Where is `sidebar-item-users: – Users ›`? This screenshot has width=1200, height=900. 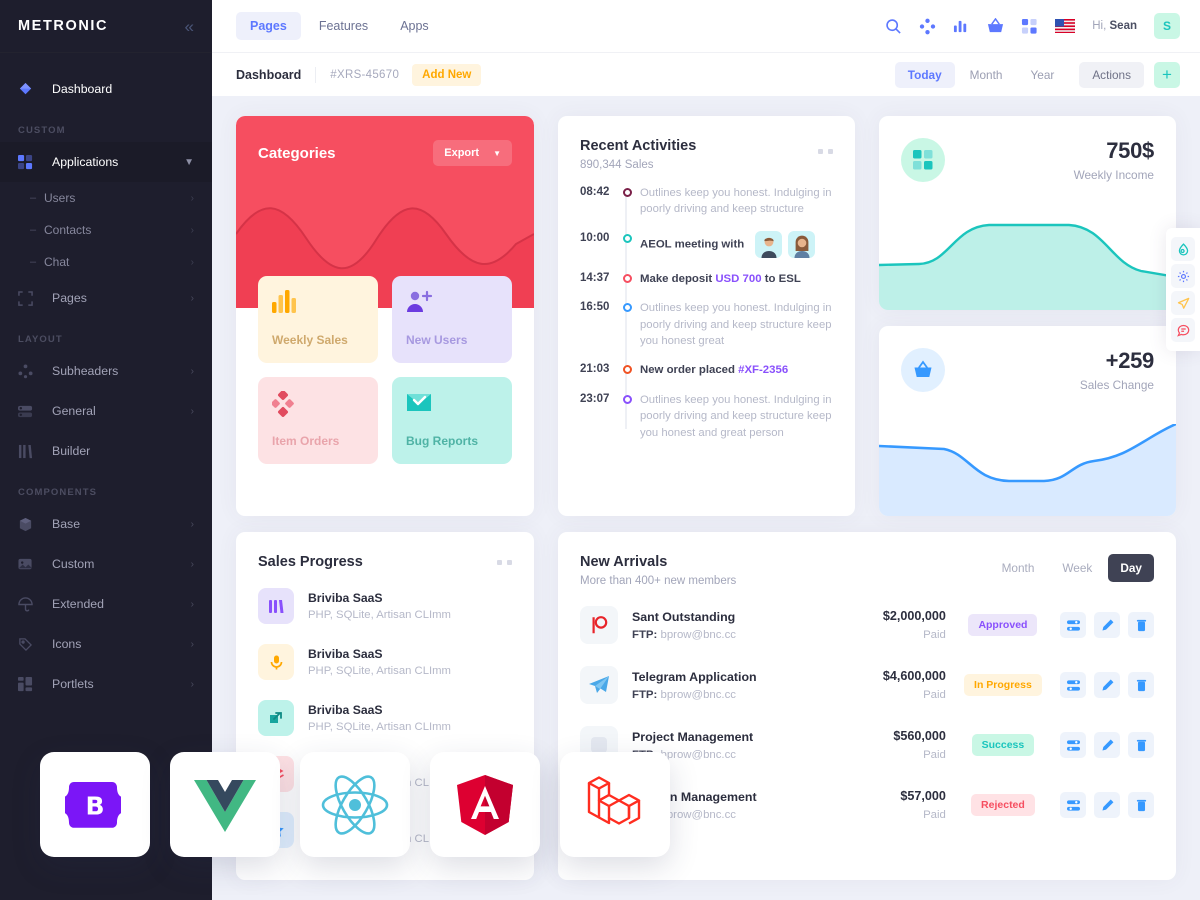
sidebar-item-users: – Users › is located at coordinates (106, 198).